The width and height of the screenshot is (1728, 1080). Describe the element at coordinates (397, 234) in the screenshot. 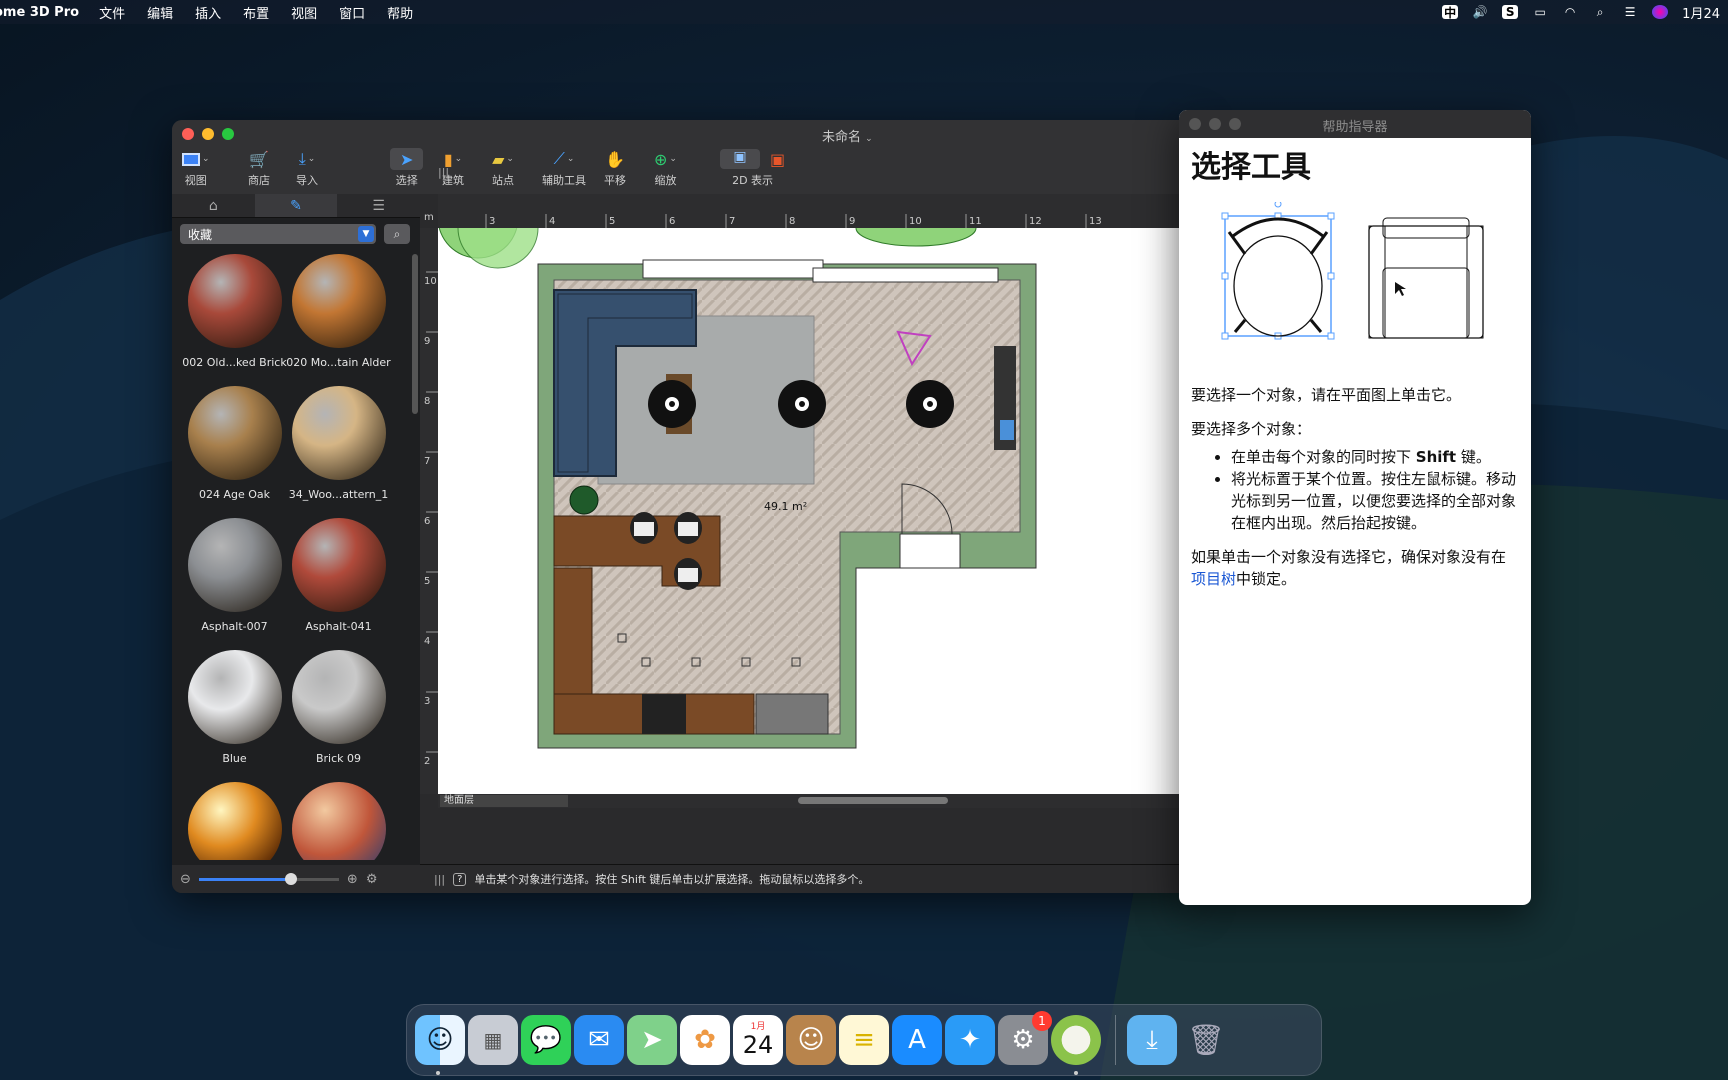

I see `library-search-button: ⌕` at that location.